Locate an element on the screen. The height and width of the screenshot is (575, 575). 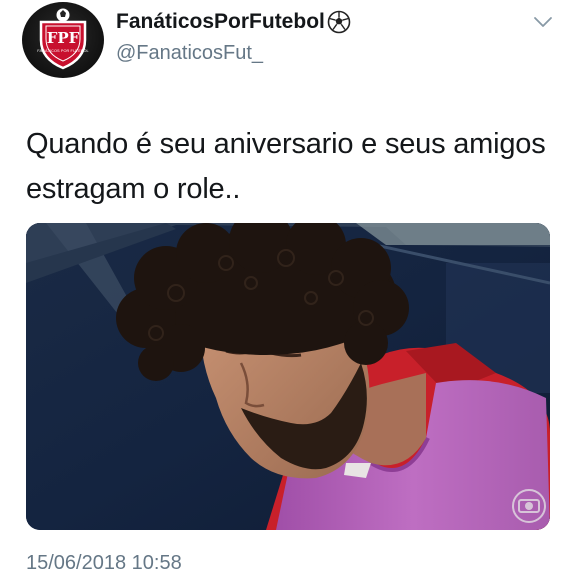
soccer-ball-icon is located at coordinates (339, 22).